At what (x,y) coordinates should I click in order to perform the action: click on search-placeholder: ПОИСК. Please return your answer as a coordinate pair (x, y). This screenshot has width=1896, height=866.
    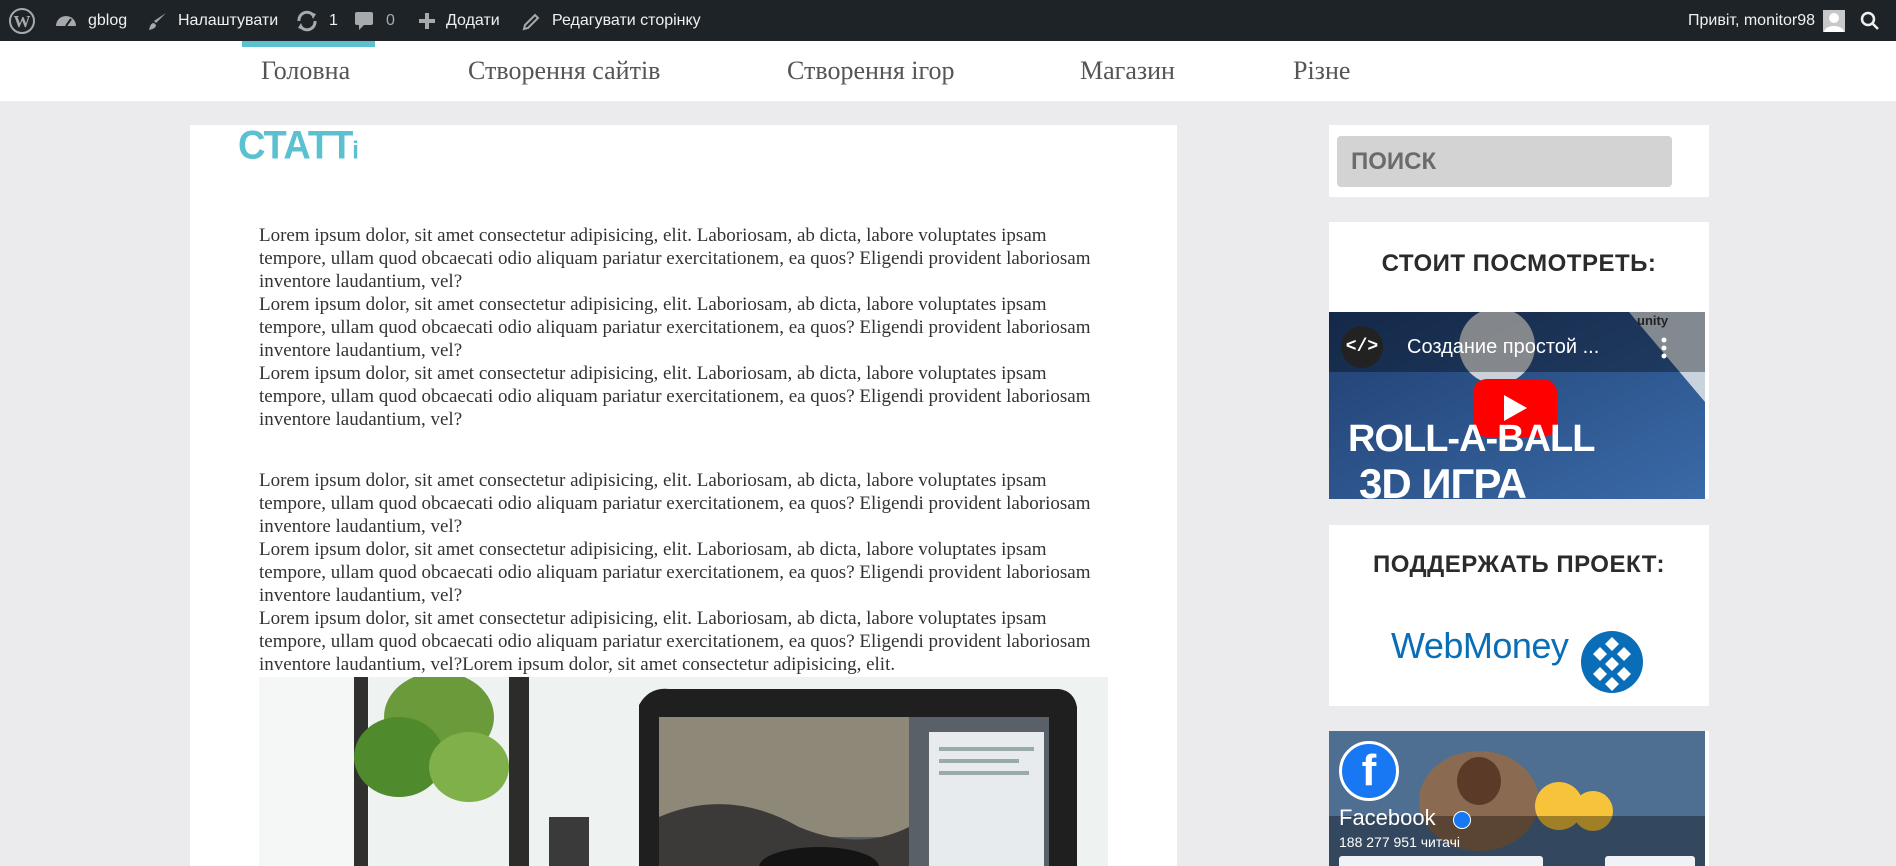
    Looking at the image, I should click on (1394, 161).